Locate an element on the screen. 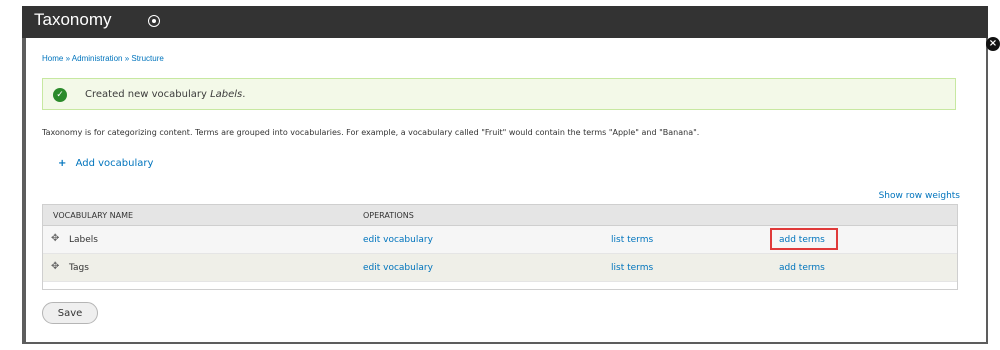  show-row-weights-link: Show row weights is located at coordinates (919, 196).